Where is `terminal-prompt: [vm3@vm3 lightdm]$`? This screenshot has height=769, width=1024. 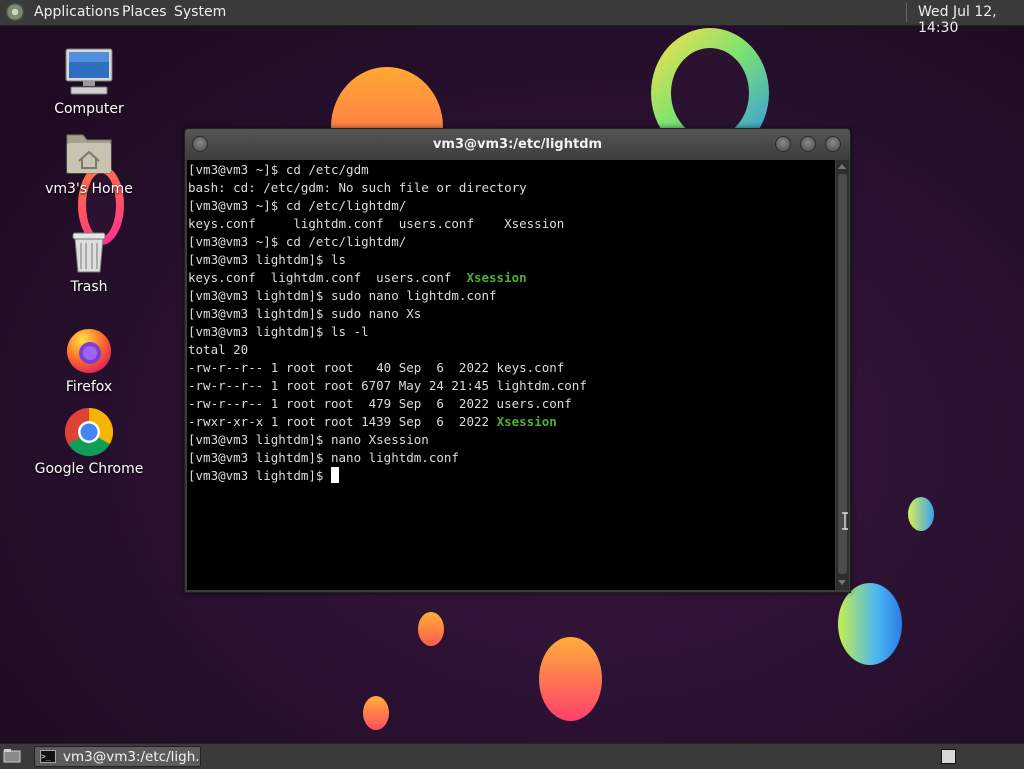 terminal-prompt: [vm3@vm3 lightdm]$ is located at coordinates (259, 475).